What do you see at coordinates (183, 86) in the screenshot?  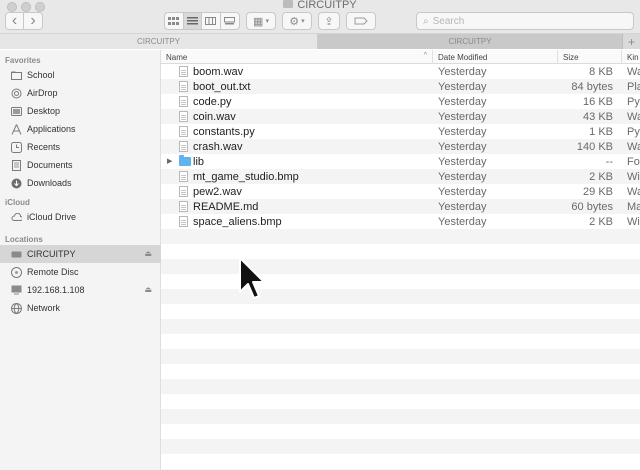 I see `text-file-icon` at bounding box center [183, 86].